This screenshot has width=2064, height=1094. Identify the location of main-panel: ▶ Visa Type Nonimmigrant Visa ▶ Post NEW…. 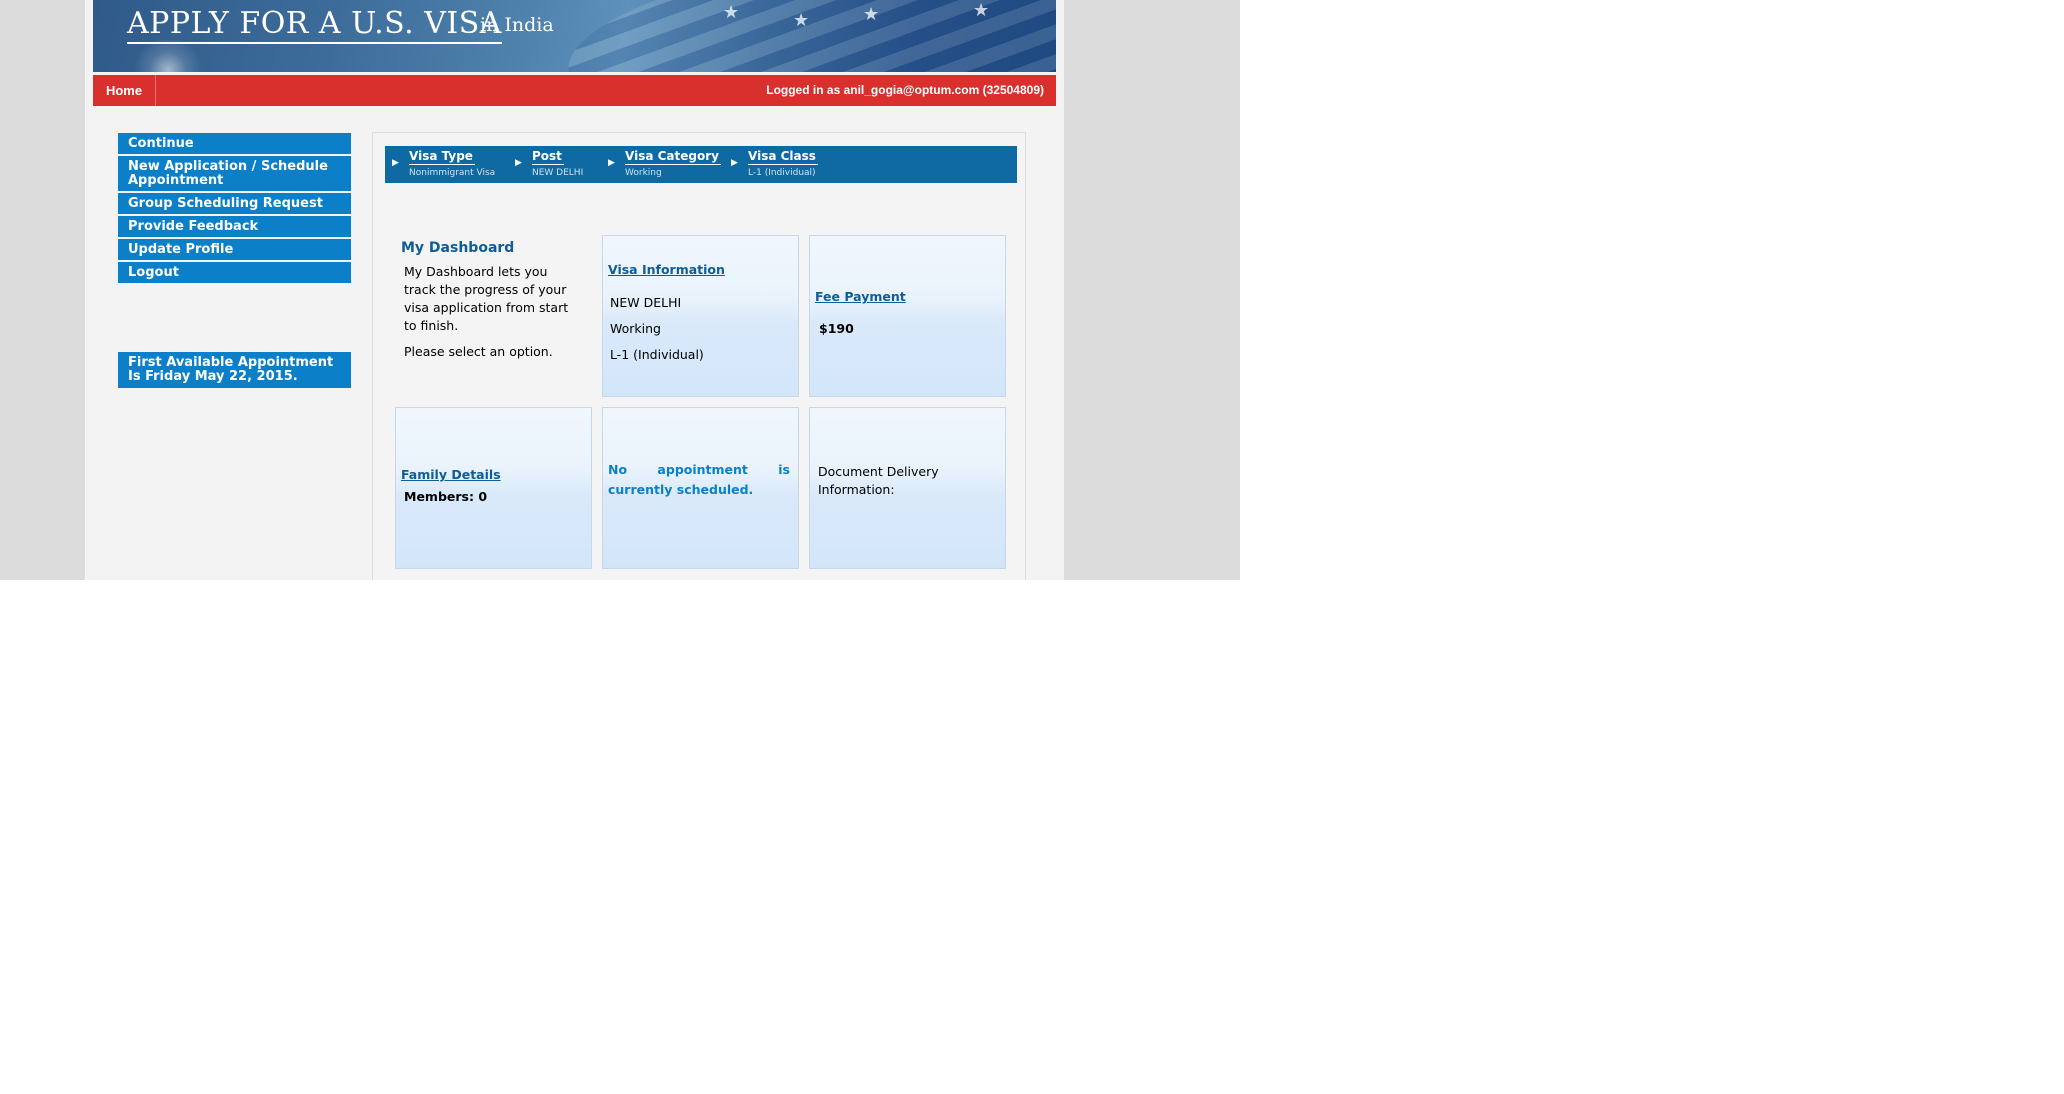
(699, 356).